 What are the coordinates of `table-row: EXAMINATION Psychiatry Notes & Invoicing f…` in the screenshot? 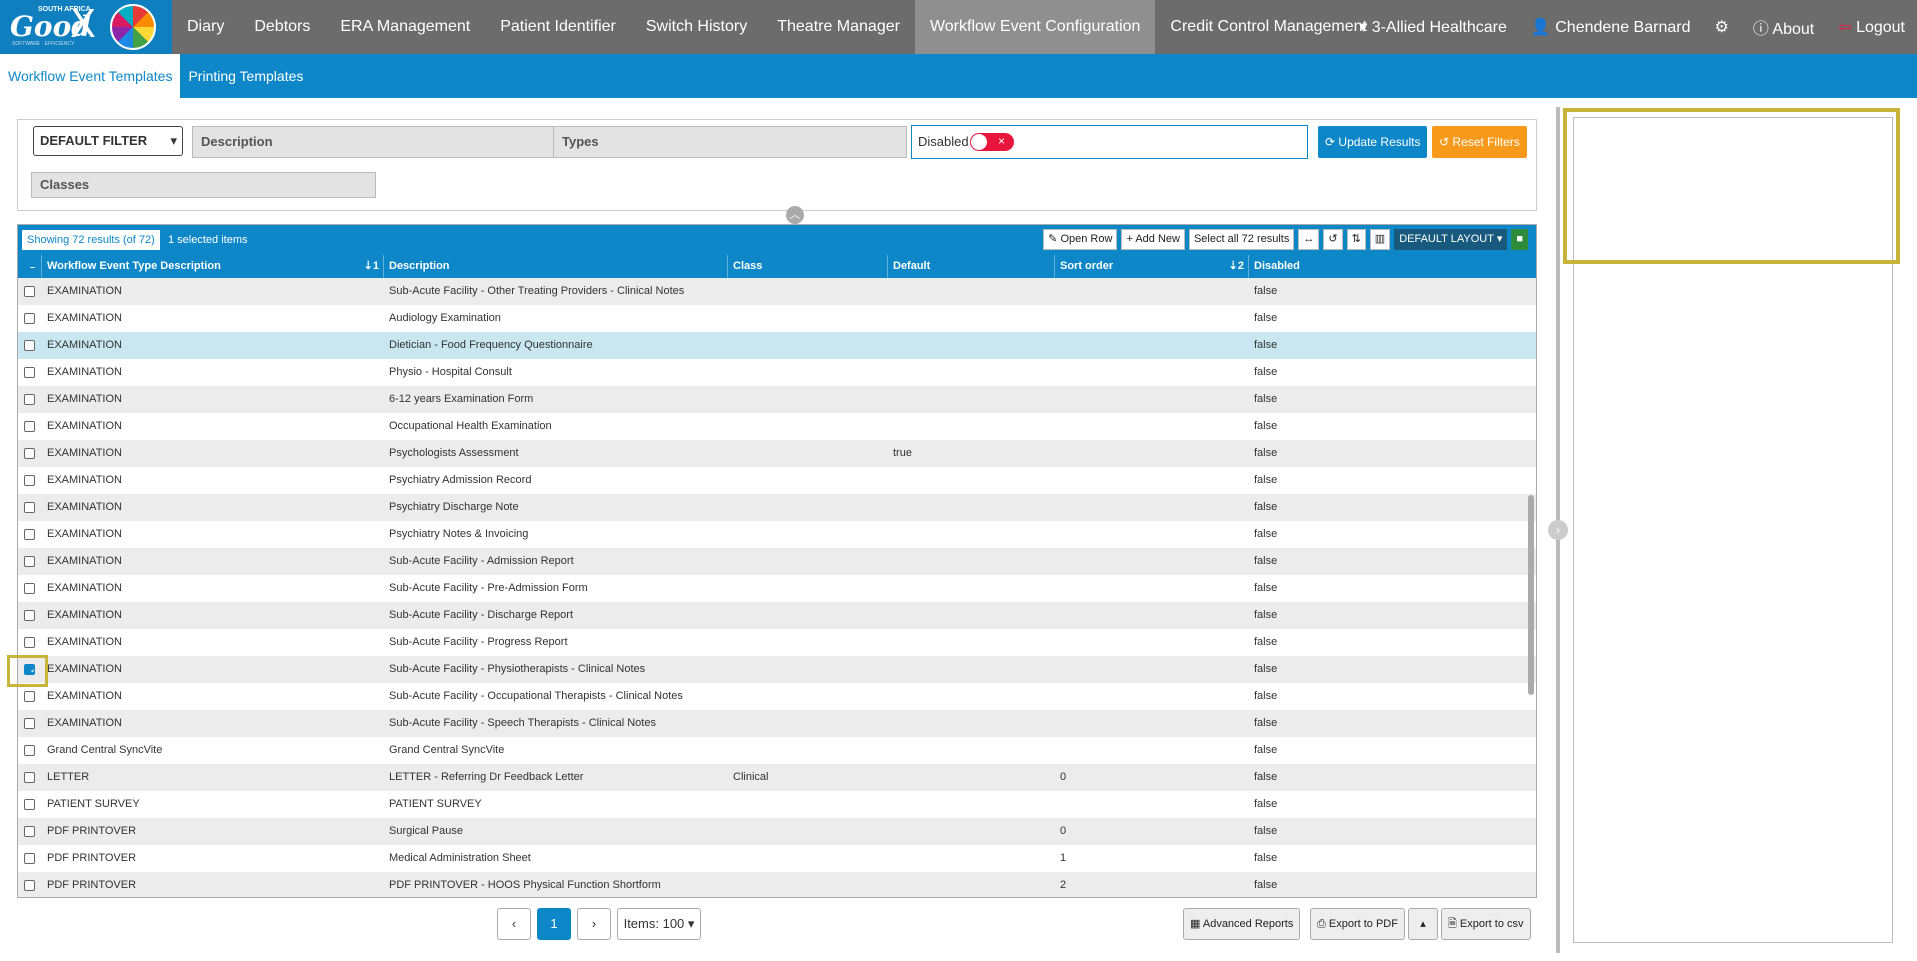 It's located at (777, 534).